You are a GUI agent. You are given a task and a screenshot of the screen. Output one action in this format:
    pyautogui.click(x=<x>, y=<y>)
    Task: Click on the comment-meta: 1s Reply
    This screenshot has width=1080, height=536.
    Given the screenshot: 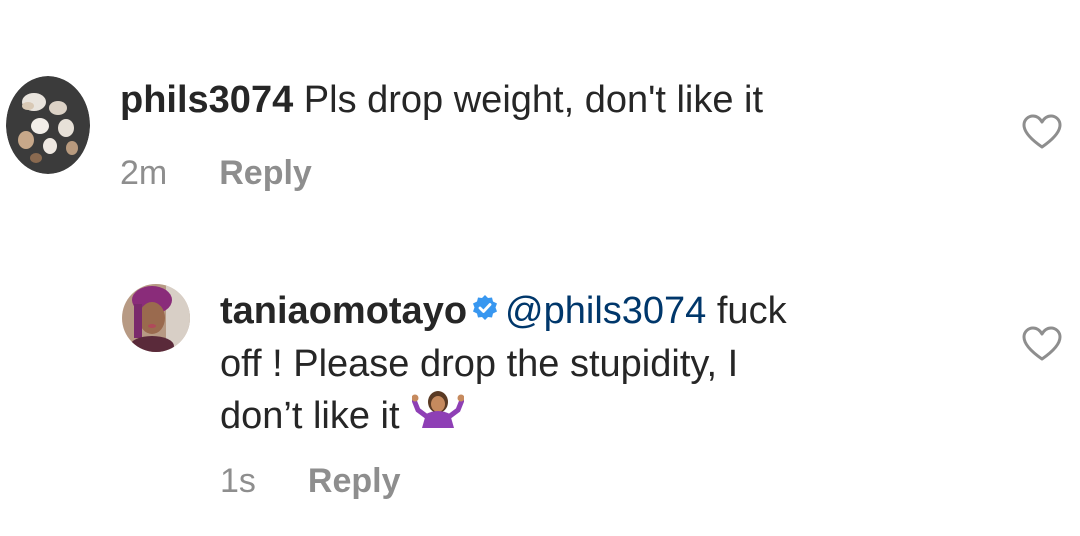 What is the action you would take?
    pyautogui.click(x=310, y=481)
    